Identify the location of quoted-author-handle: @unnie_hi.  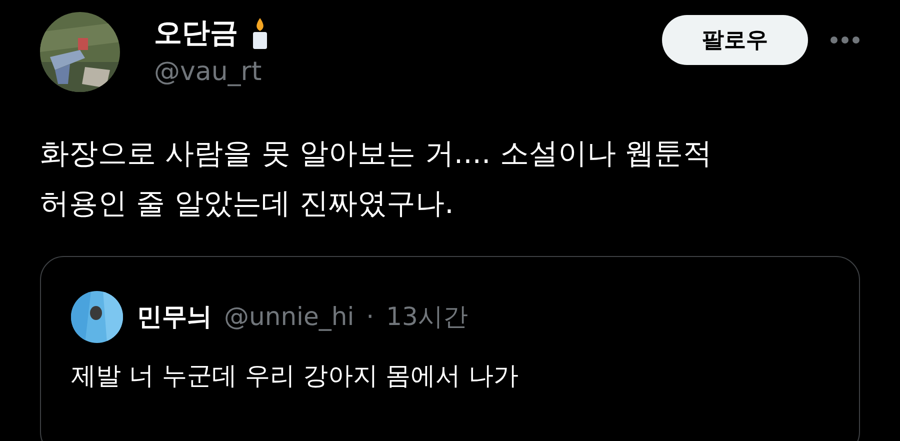
(289, 317).